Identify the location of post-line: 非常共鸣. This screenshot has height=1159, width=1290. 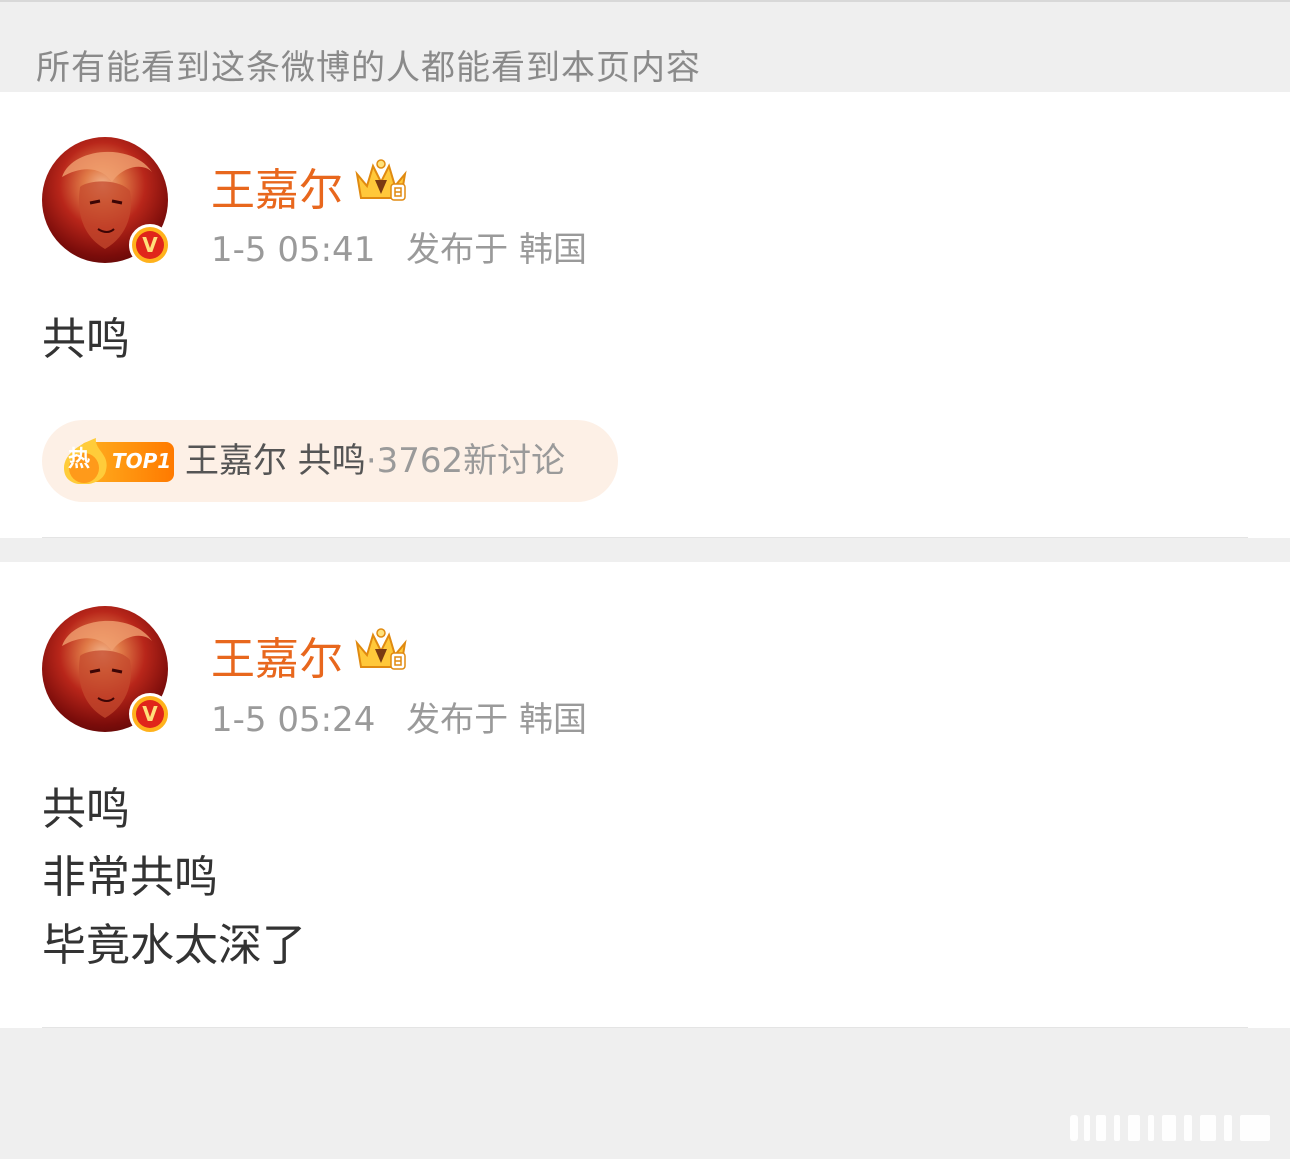
(130, 877).